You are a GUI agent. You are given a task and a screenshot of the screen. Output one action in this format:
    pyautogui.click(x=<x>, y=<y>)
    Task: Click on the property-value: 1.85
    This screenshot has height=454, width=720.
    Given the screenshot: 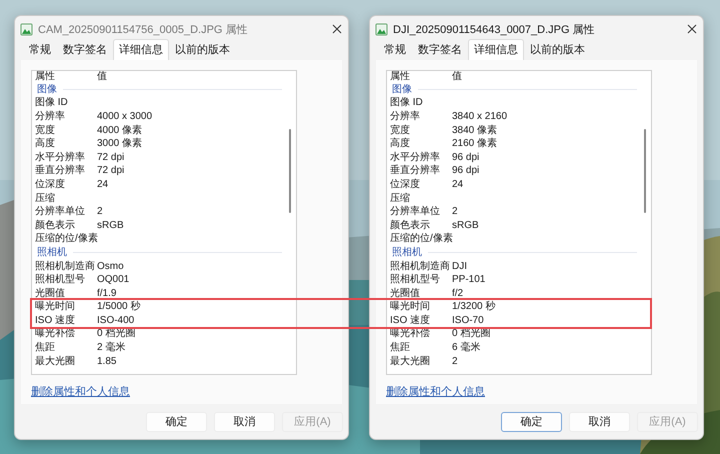 What is the action you would take?
    pyautogui.click(x=106, y=362)
    